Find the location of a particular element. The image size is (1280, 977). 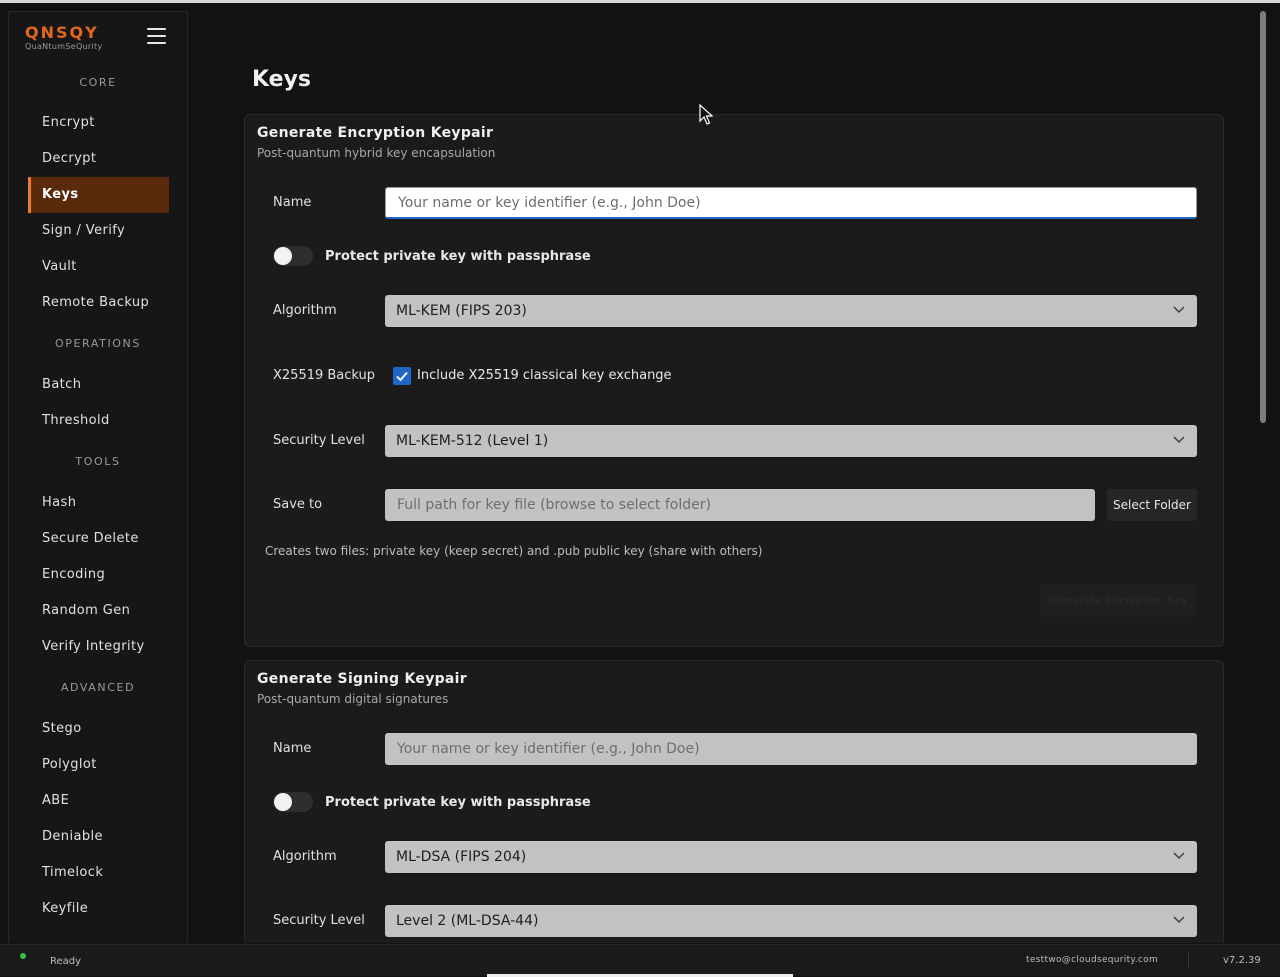

sidebar-item-decrypt: Decrypt is located at coordinates (98, 159).